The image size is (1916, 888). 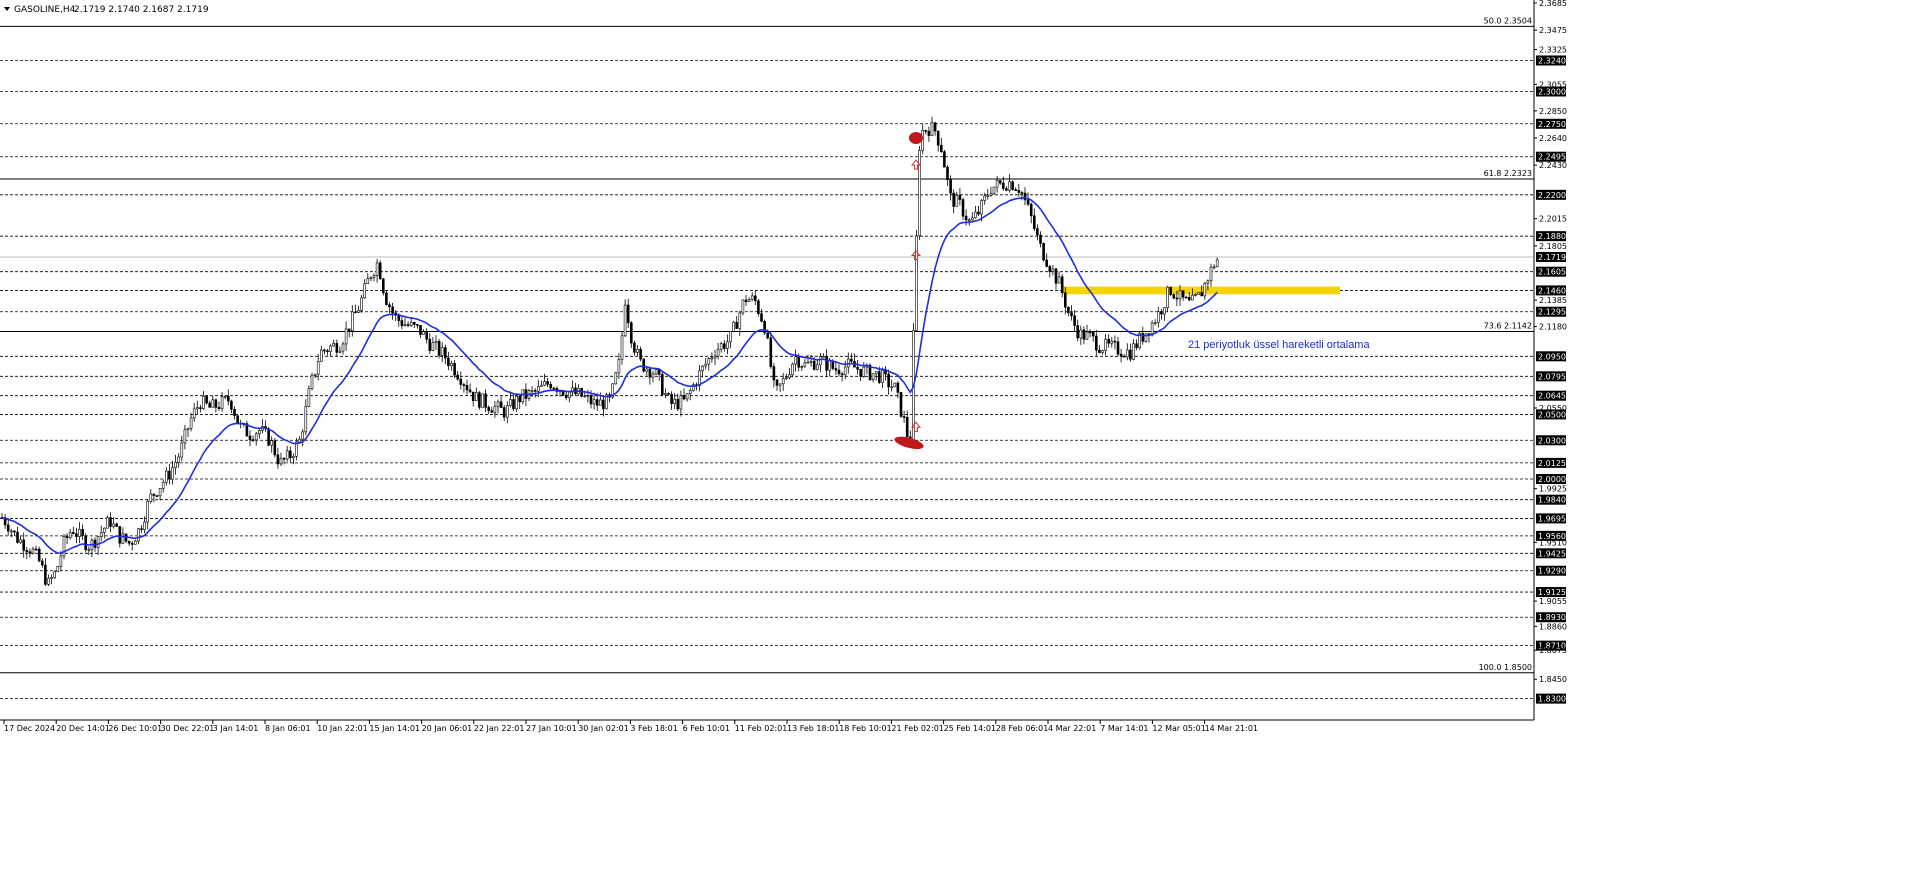 I want to click on price-tag-label: 1.9695, so click(x=1552, y=518).